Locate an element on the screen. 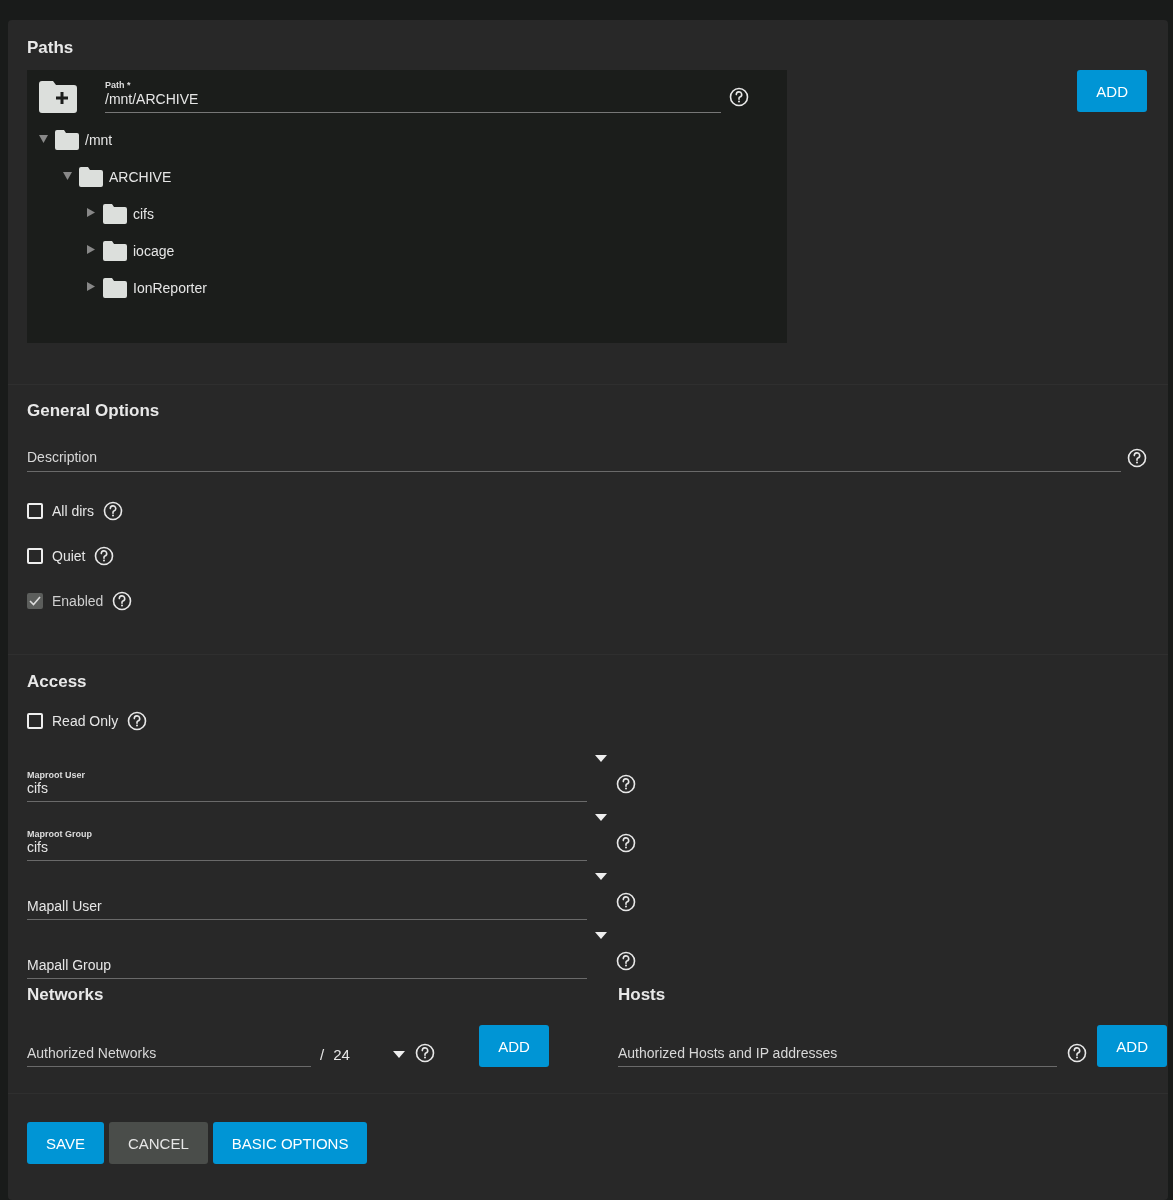 The width and height of the screenshot is (1173, 1200). checkbox-label: Enabled is located at coordinates (78, 600).